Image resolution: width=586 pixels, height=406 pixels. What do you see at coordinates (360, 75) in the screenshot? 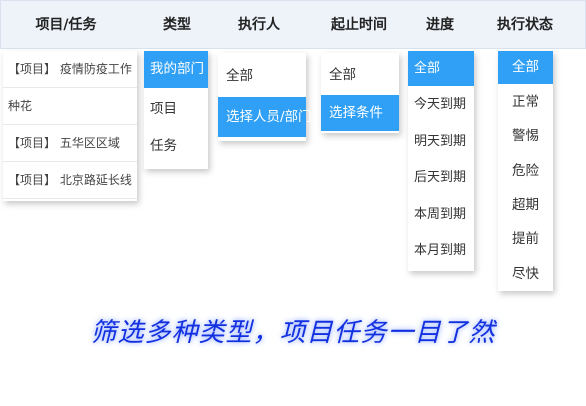
I see `date-option-all: 全部` at bounding box center [360, 75].